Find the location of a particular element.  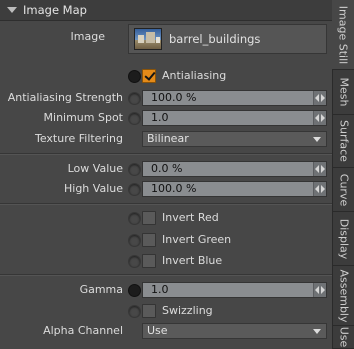

invert-green-row: Invert Green is located at coordinates (166, 240).